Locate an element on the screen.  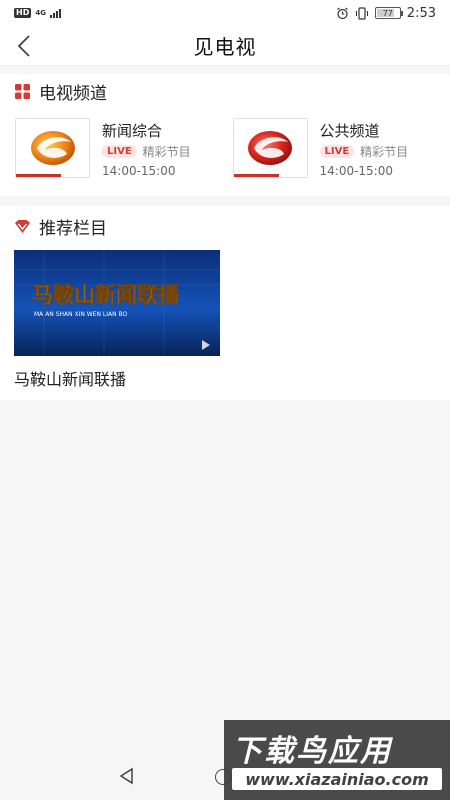
triangle-back-icon is located at coordinates (127, 776).